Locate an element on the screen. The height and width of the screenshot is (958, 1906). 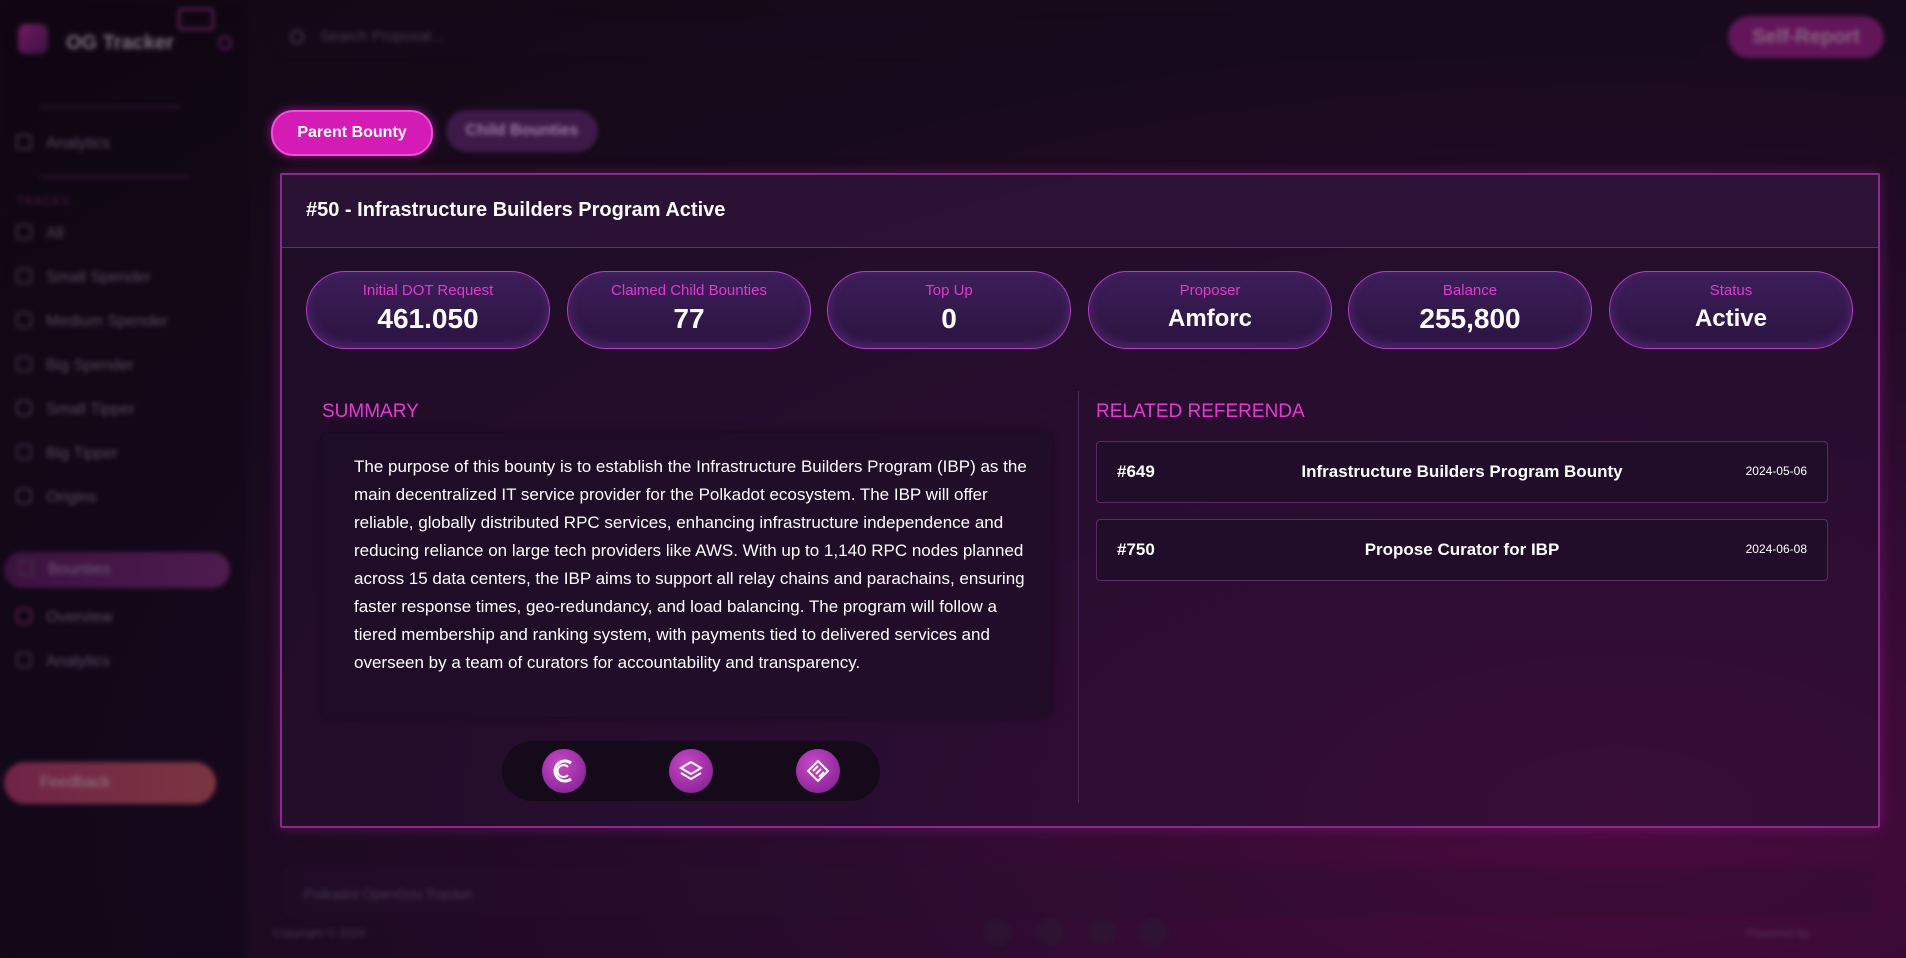
stat-value: 0 is located at coordinates (949, 318).